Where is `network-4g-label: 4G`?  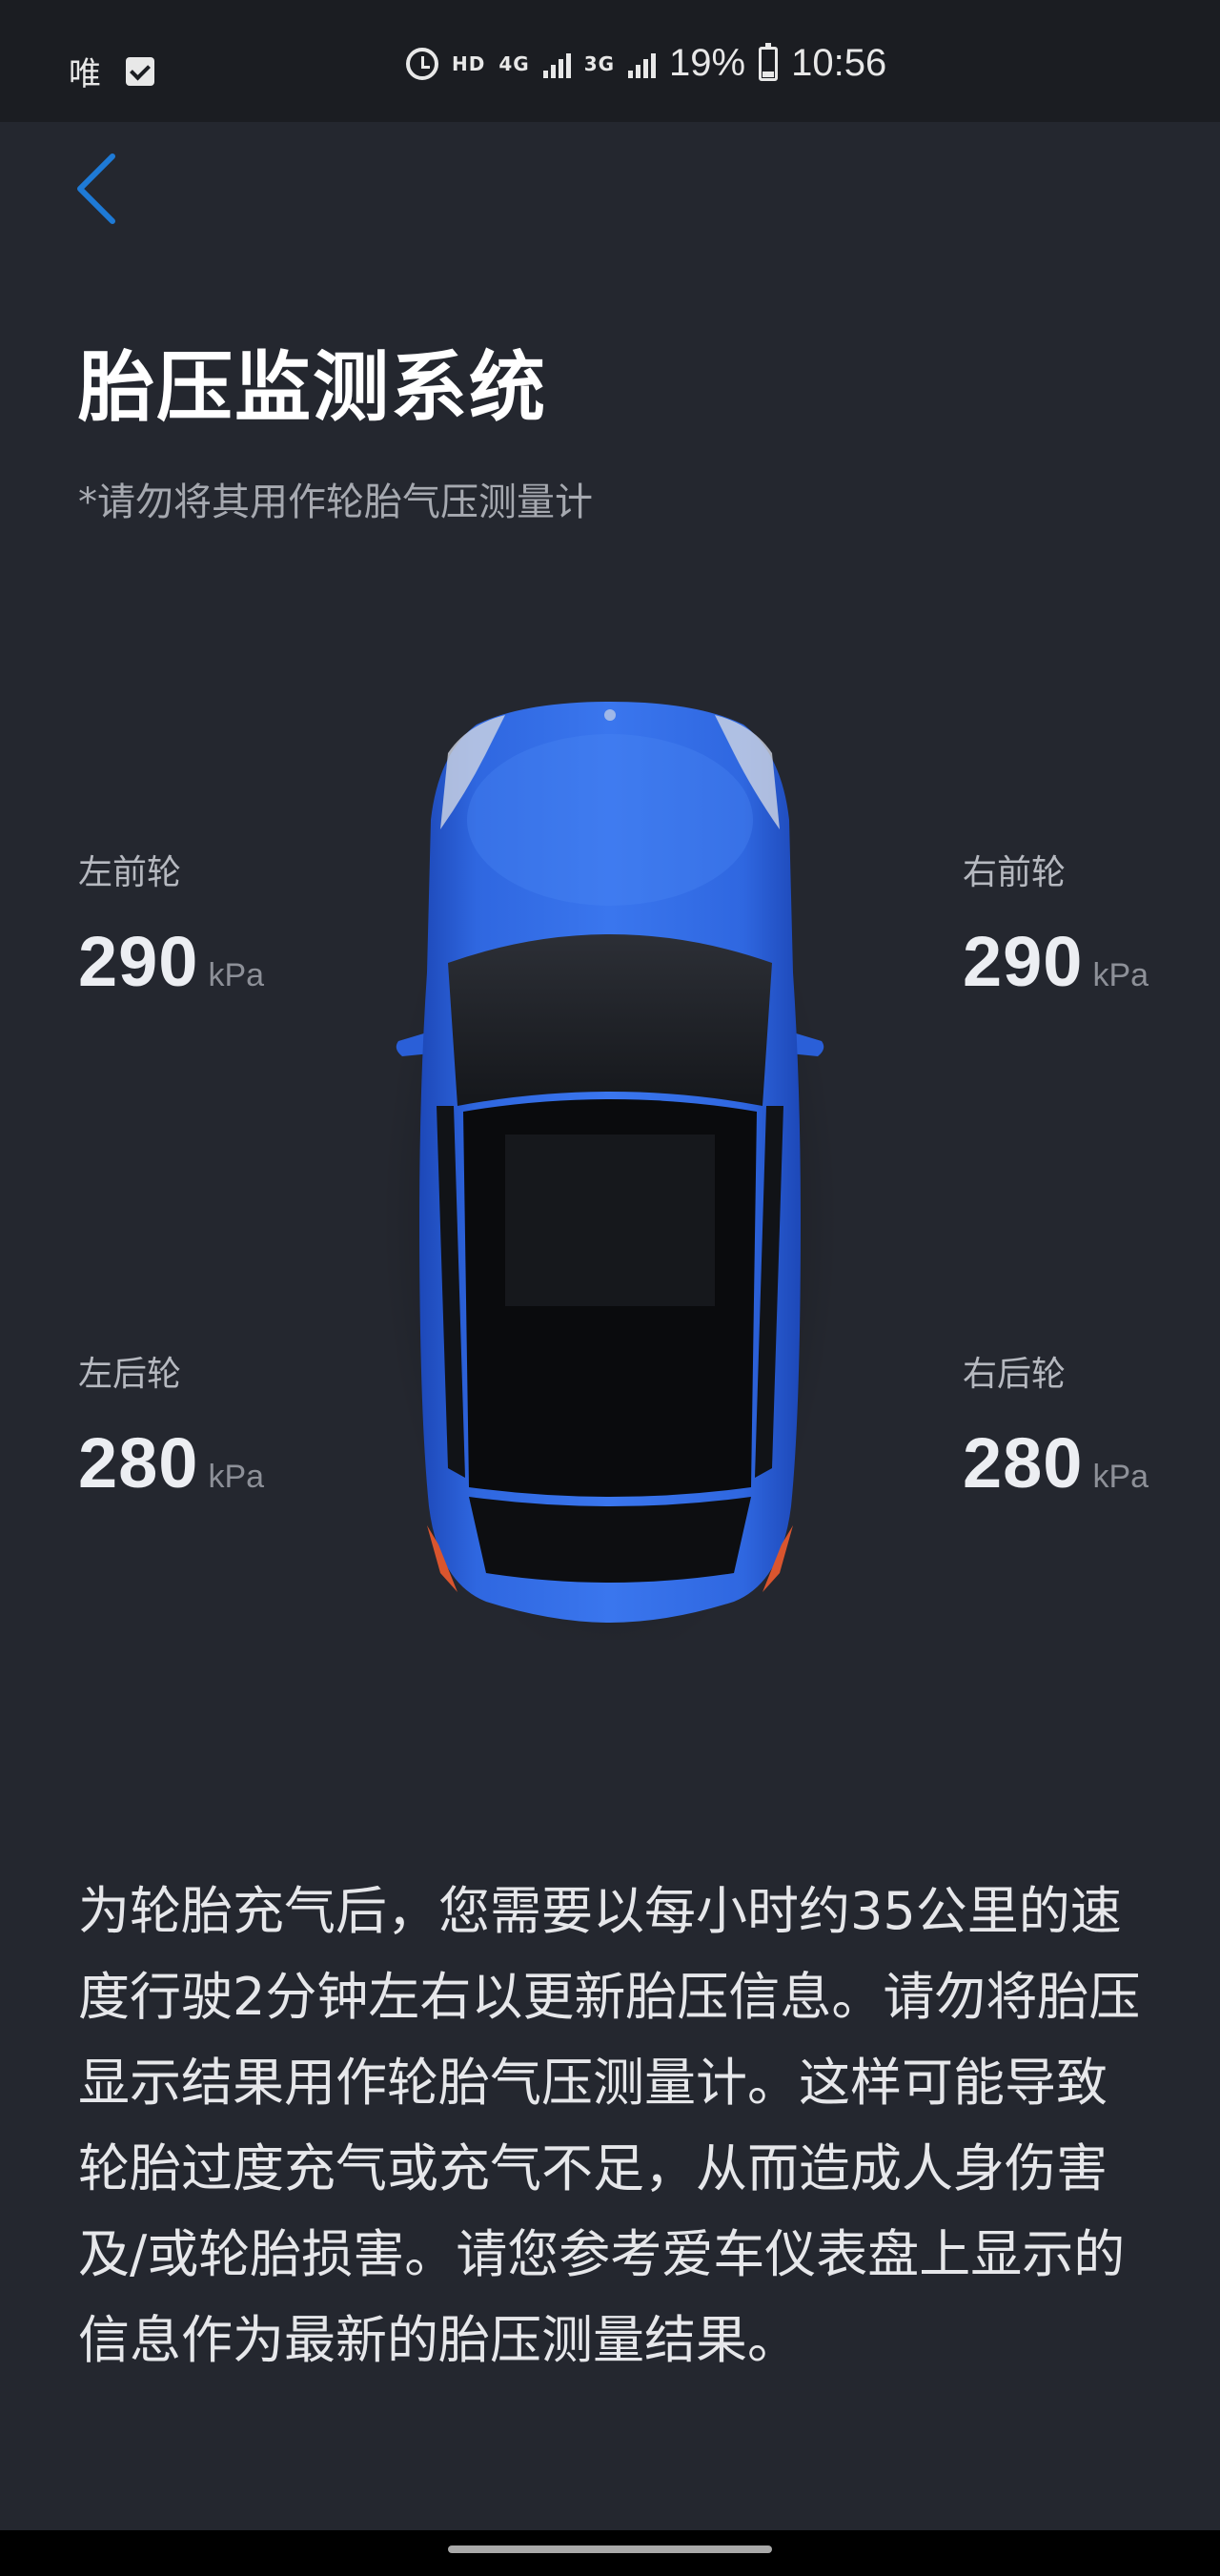 network-4g-label: 4G is located at coordinates (514, 63).